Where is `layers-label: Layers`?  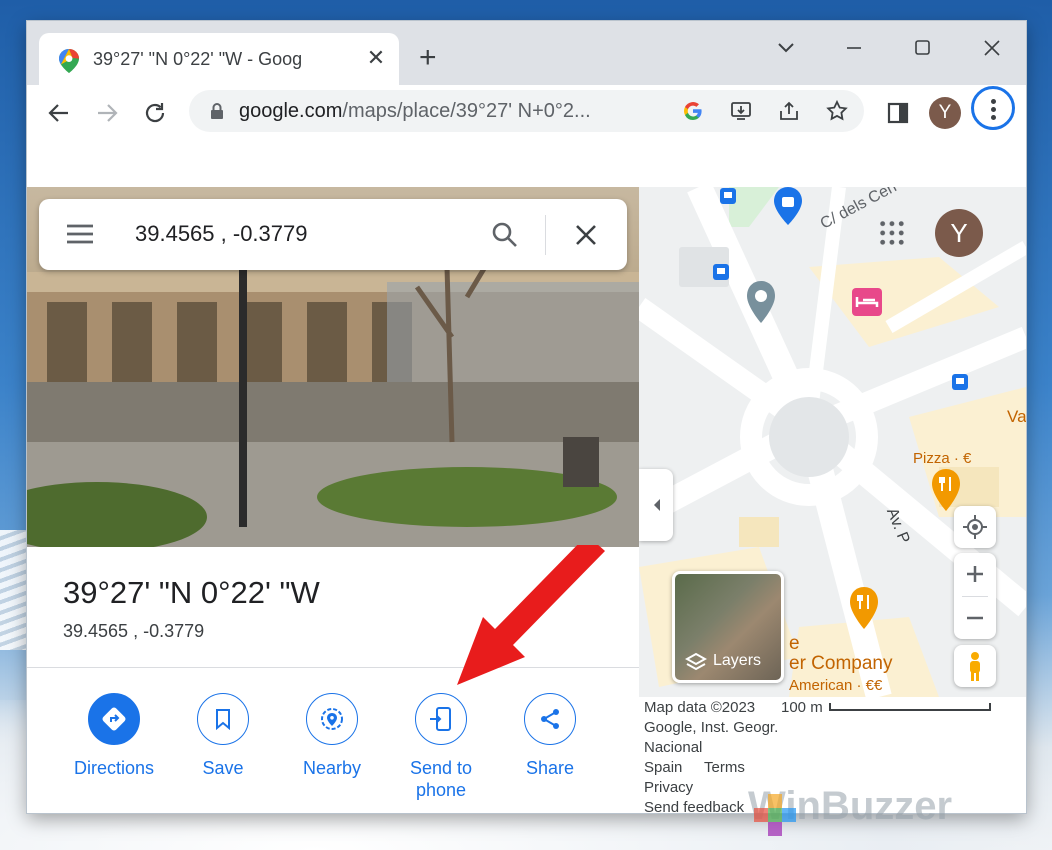 layers-label: Layers is located at coordinates (737, 660).